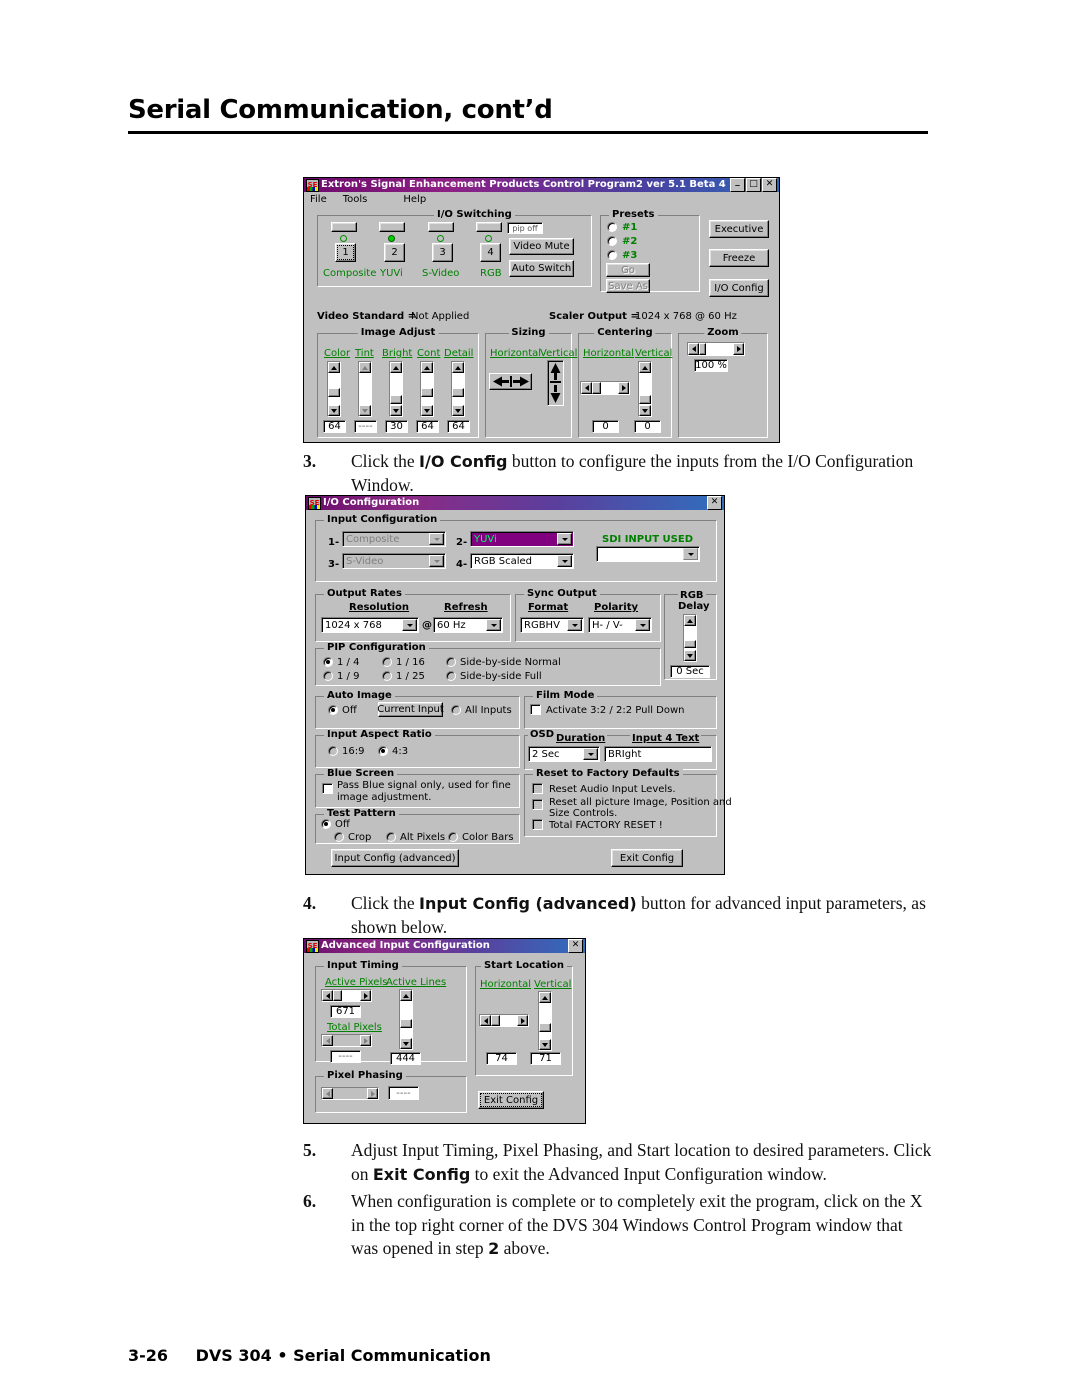 The width and height of the screenshot is (1080, 1397). I want to click on centering-h-thumb, so click(596, 388).